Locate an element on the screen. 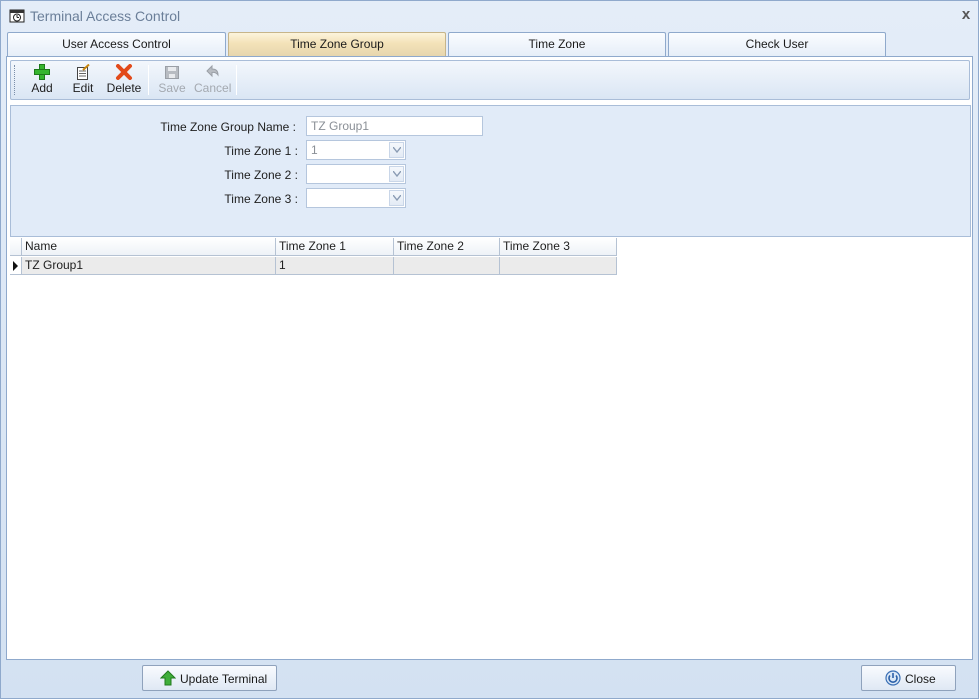  update-terminal-button: Update Terminal is located at coordinates (209, 678).